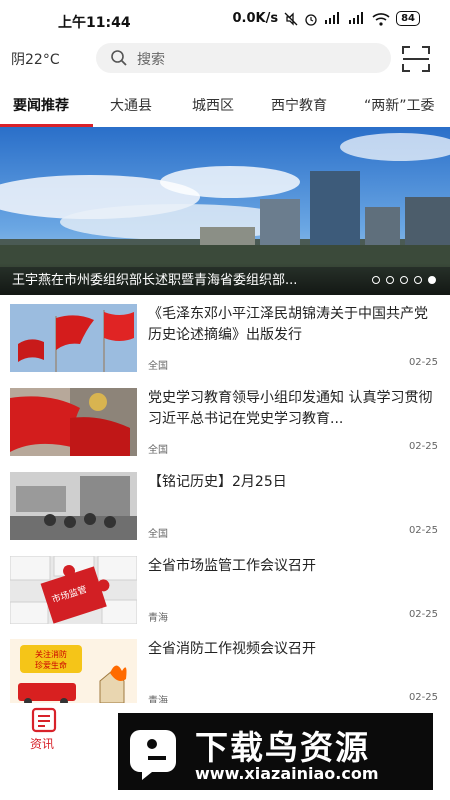 The height and width of the screenshot is (800, 450). Describe the element at coordinates (299, 105) in the screenshot. I see `tab-xining-education: 西宁教育` at that location.